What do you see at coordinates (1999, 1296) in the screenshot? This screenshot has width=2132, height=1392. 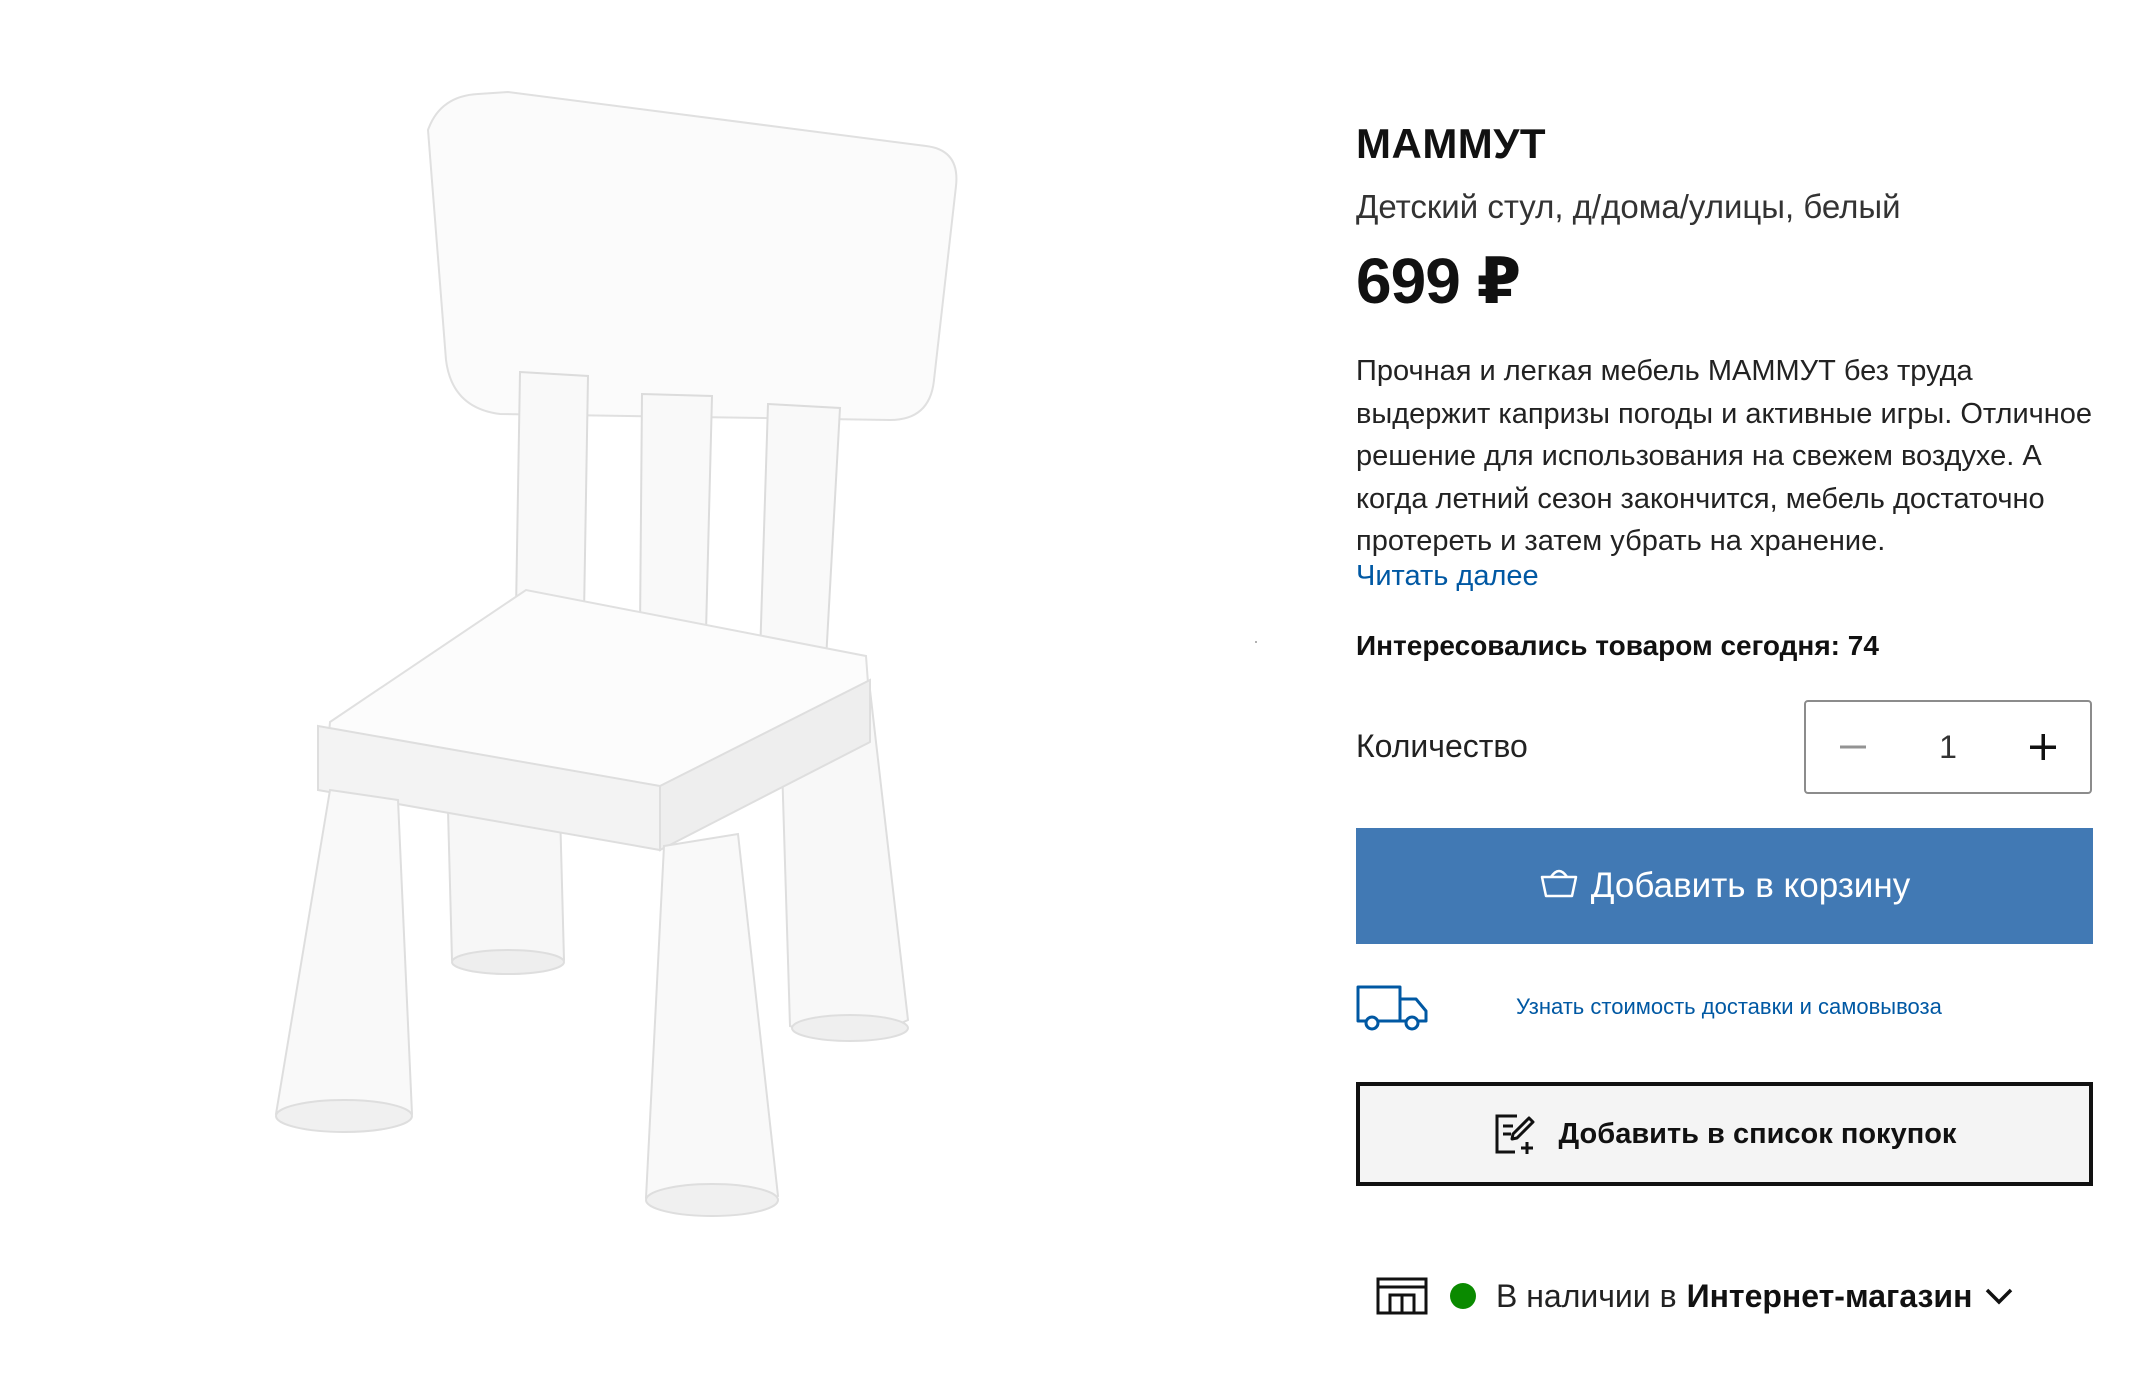 I see `chevron-down-icon` at bounding box center [1999, 1296].